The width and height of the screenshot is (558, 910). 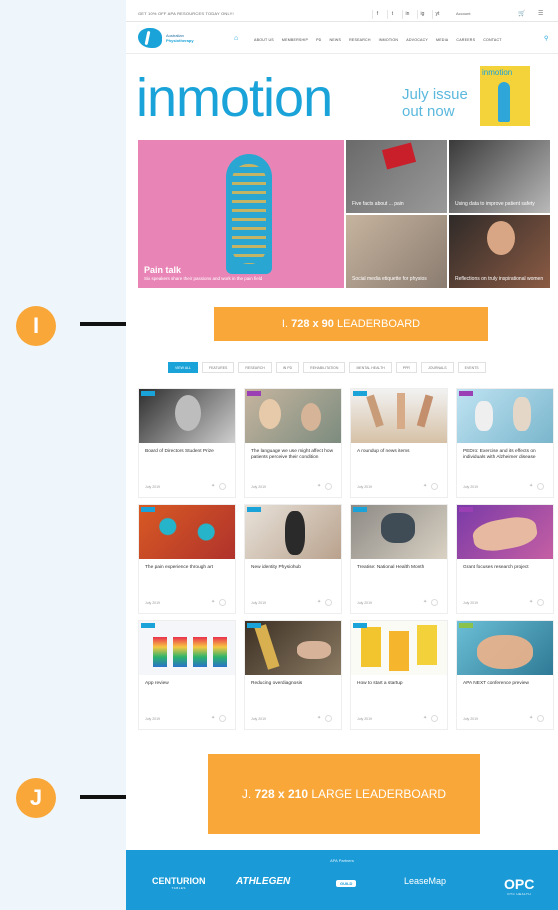 I want to click on nav-link-membership: MEMBERSHIP, so click(x=295, y=40).